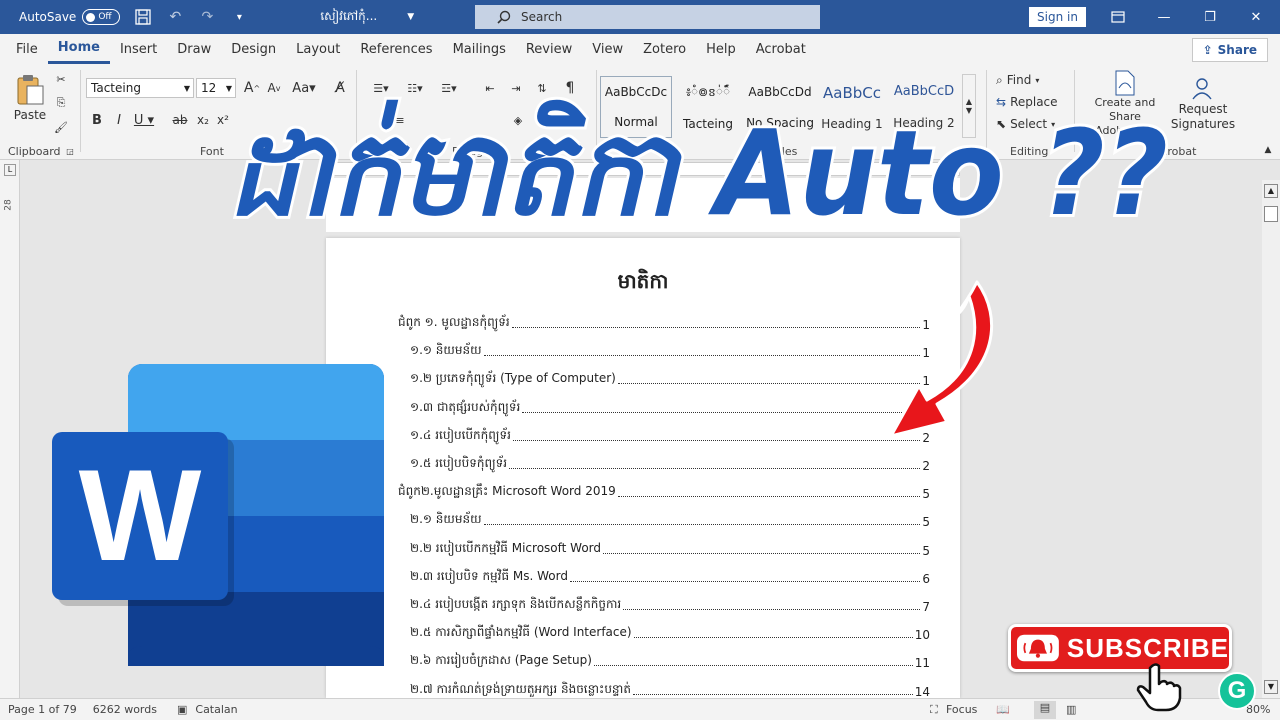 This screenshot has width=1280, height=720. Describe the element at coordinates (479, 49) in the screenshot. I see `tab-mailings: Mailings` at that location.